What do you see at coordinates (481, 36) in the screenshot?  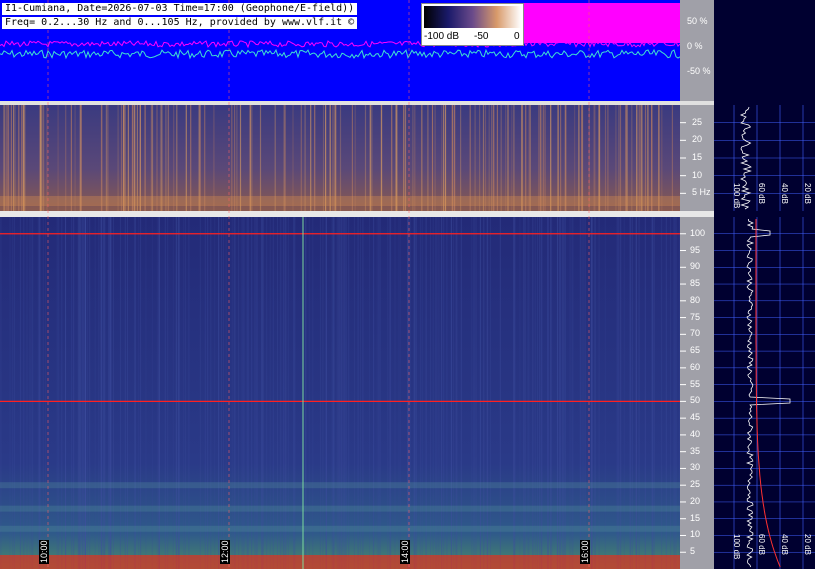 I see `colorbar-label-mid: -50` at bounding box center [481, 36].